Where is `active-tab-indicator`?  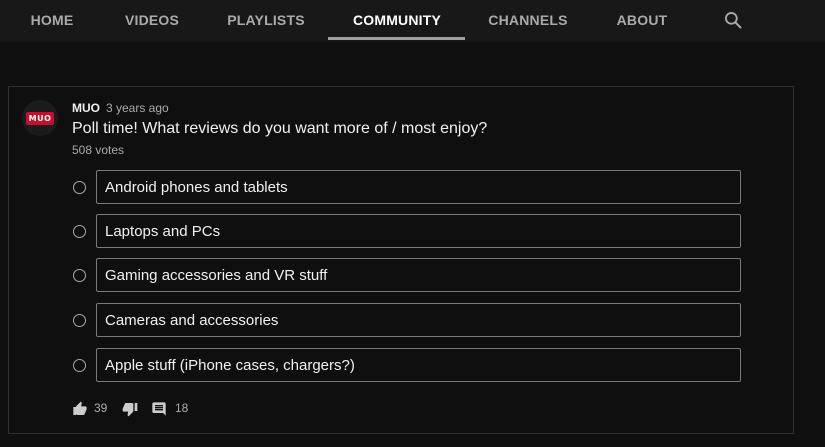
active-tab-indicator is located at coordinates (396, 38).